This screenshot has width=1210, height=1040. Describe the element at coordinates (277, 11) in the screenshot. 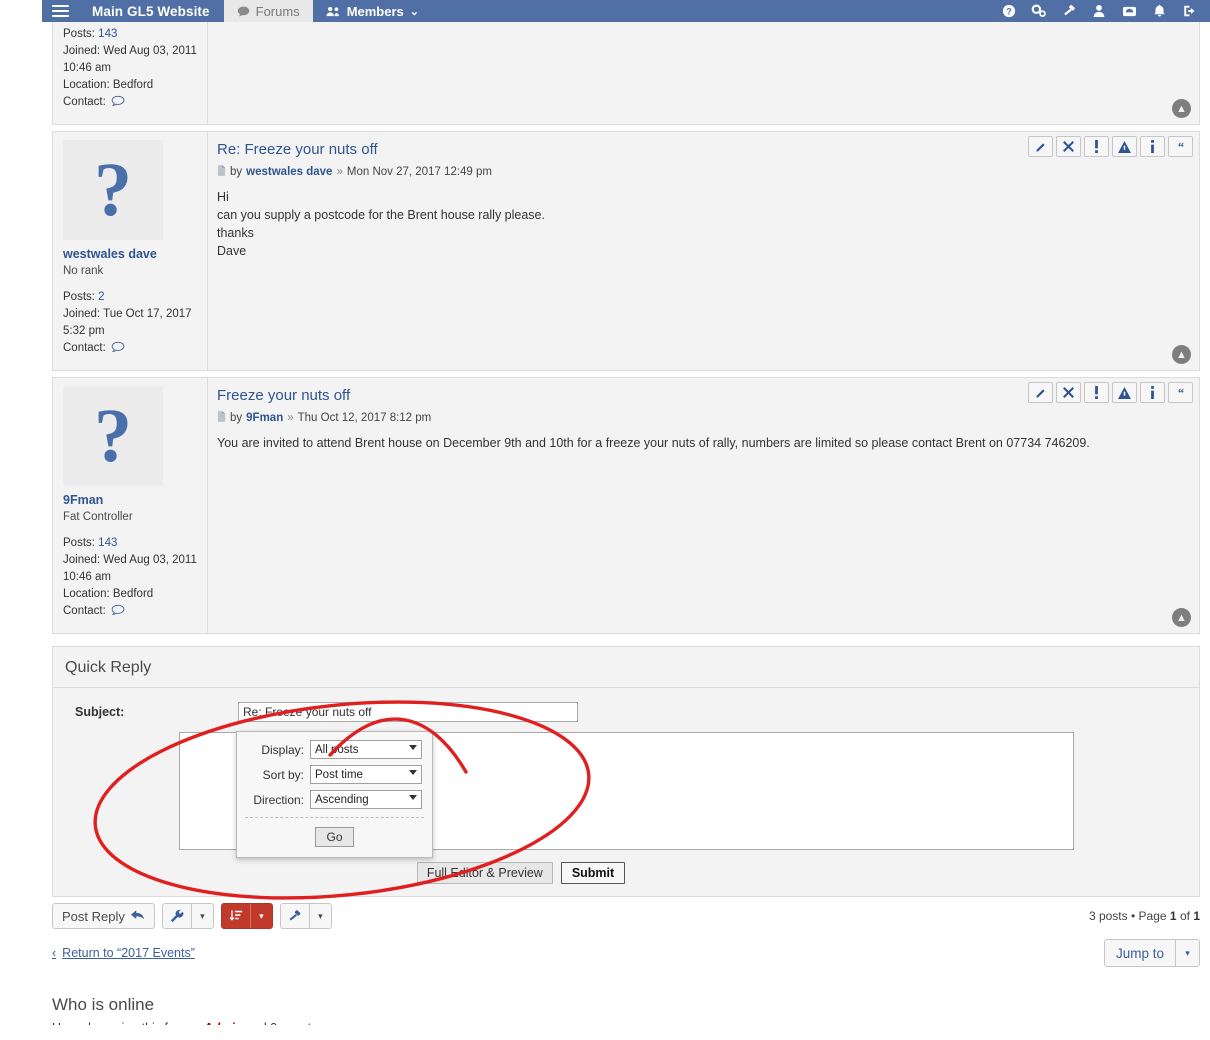

I see `tab-forums-label: Forums` at that location.